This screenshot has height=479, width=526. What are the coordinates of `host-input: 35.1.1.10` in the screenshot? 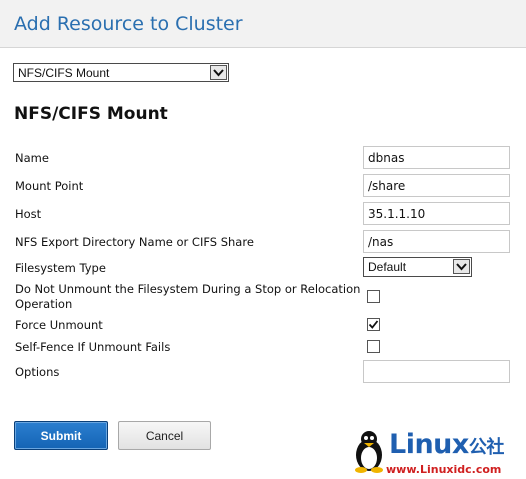 It's located at (436, 213).